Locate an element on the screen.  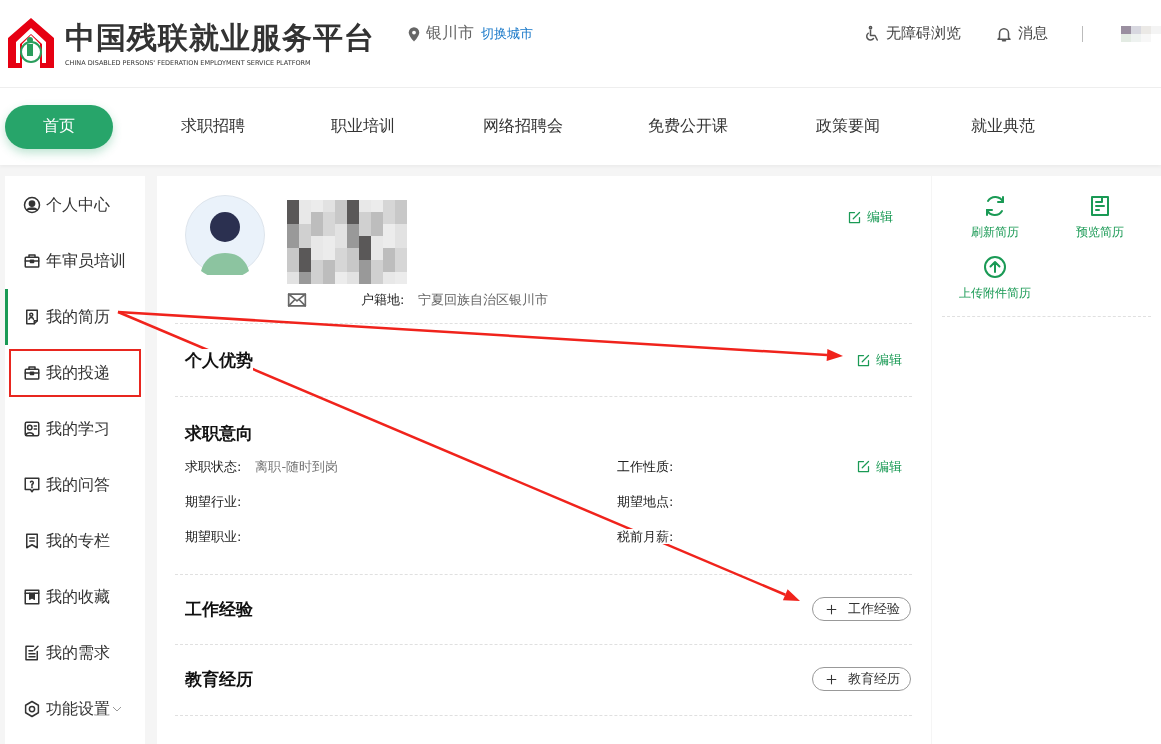
sidebar-item: 我的问答 is located at coordinates (75, 485).